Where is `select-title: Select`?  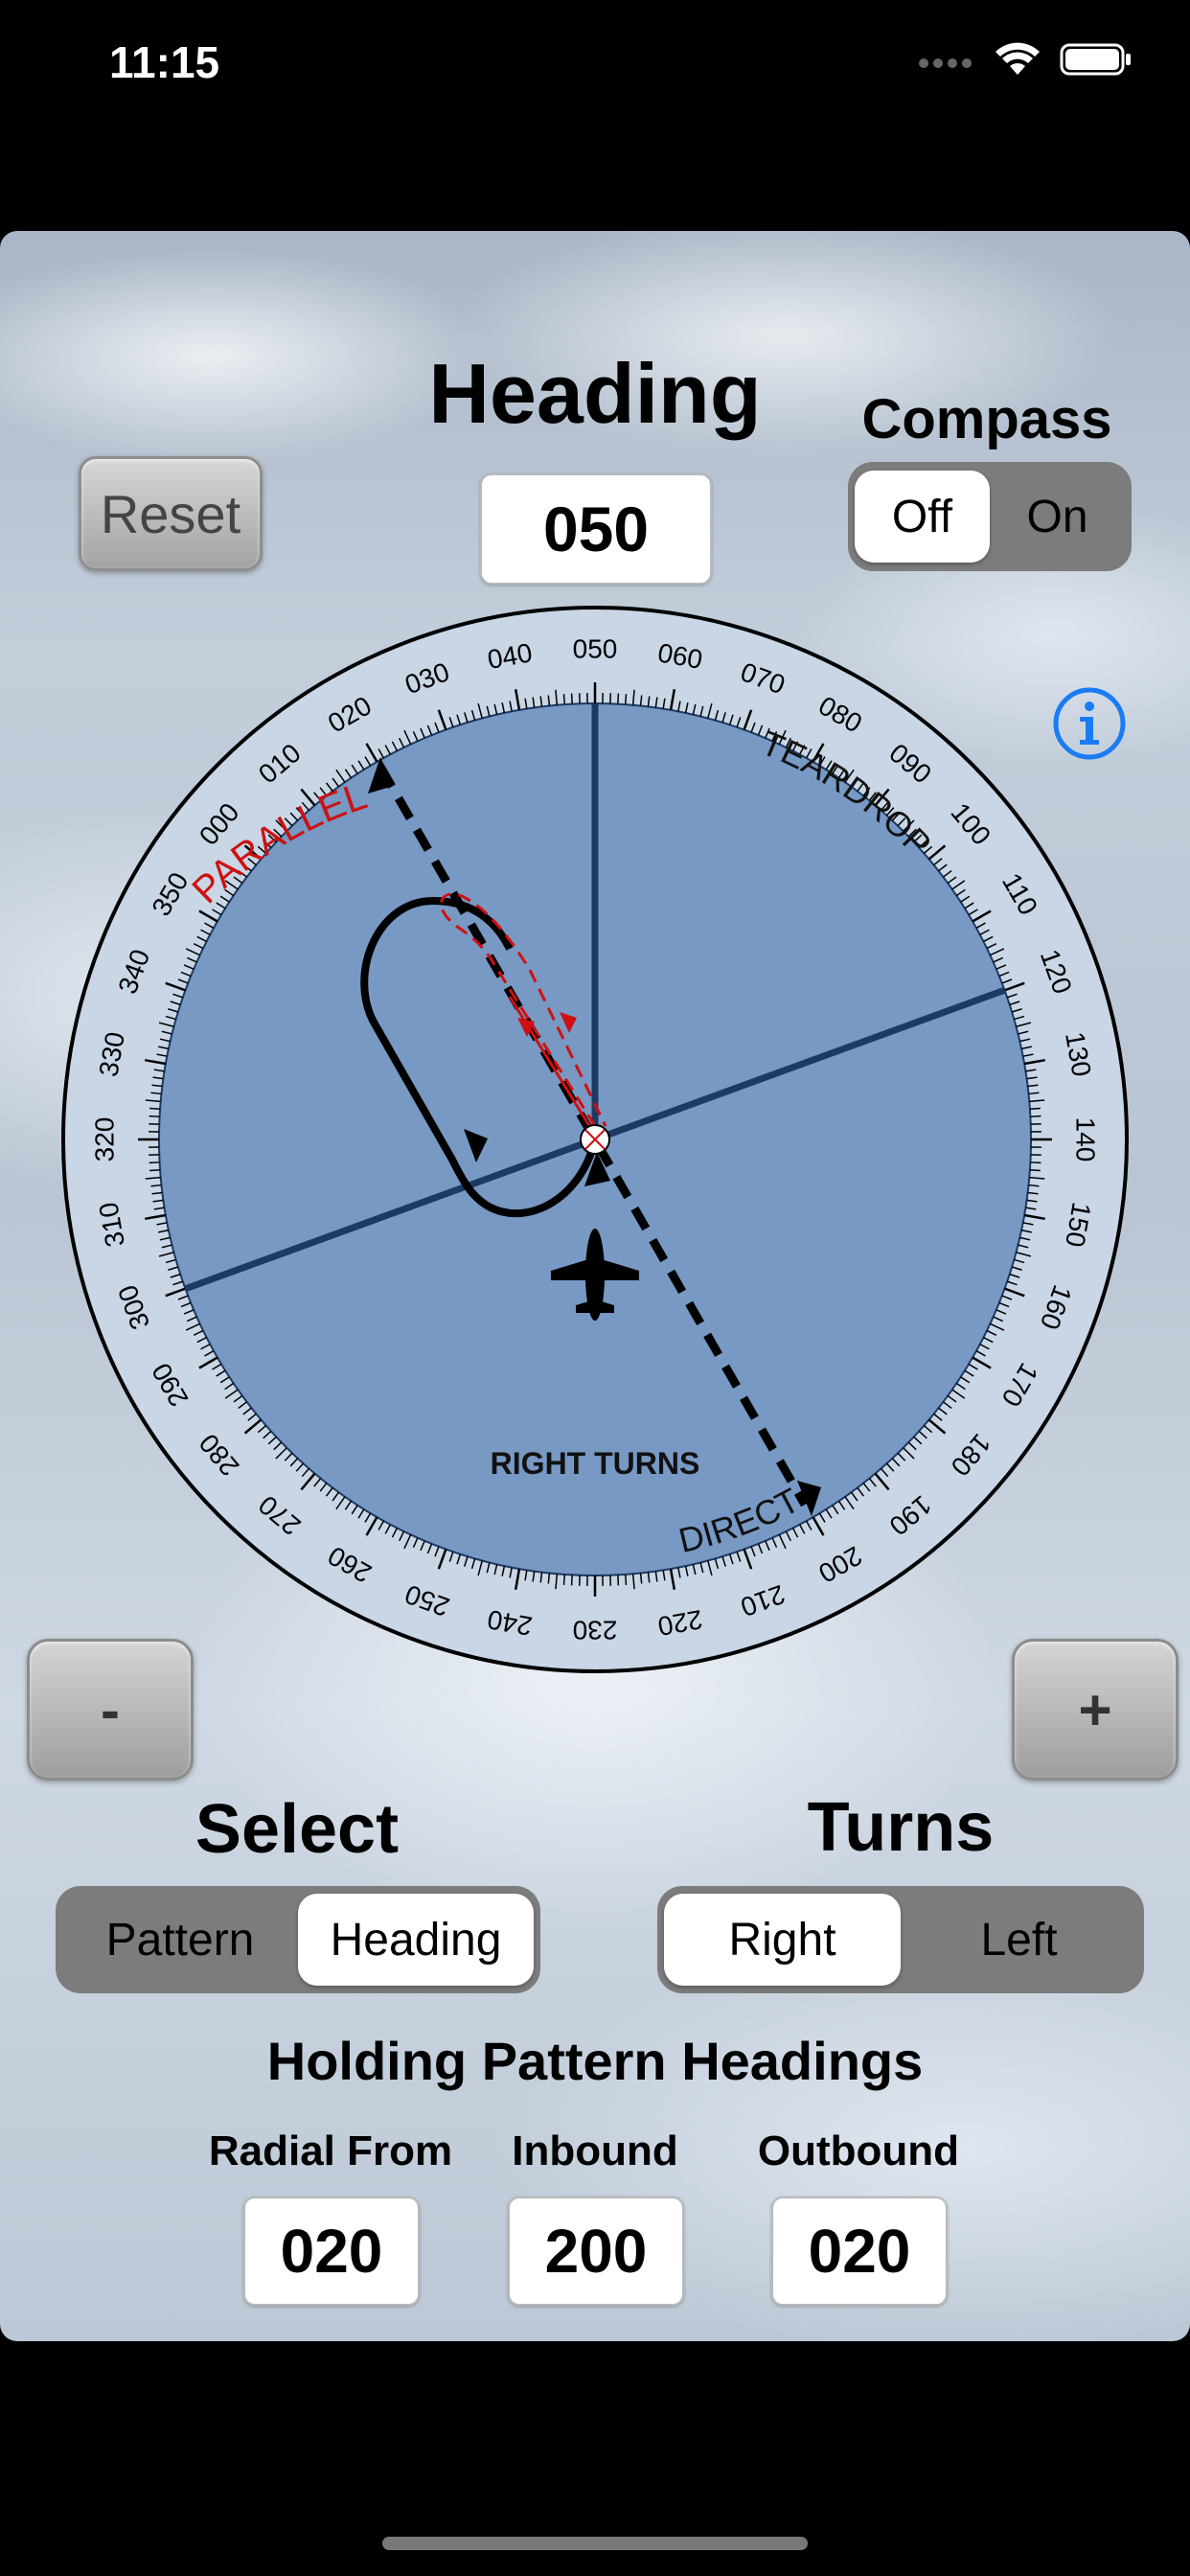 select-title: Select is located at coordinates (297, 1829).